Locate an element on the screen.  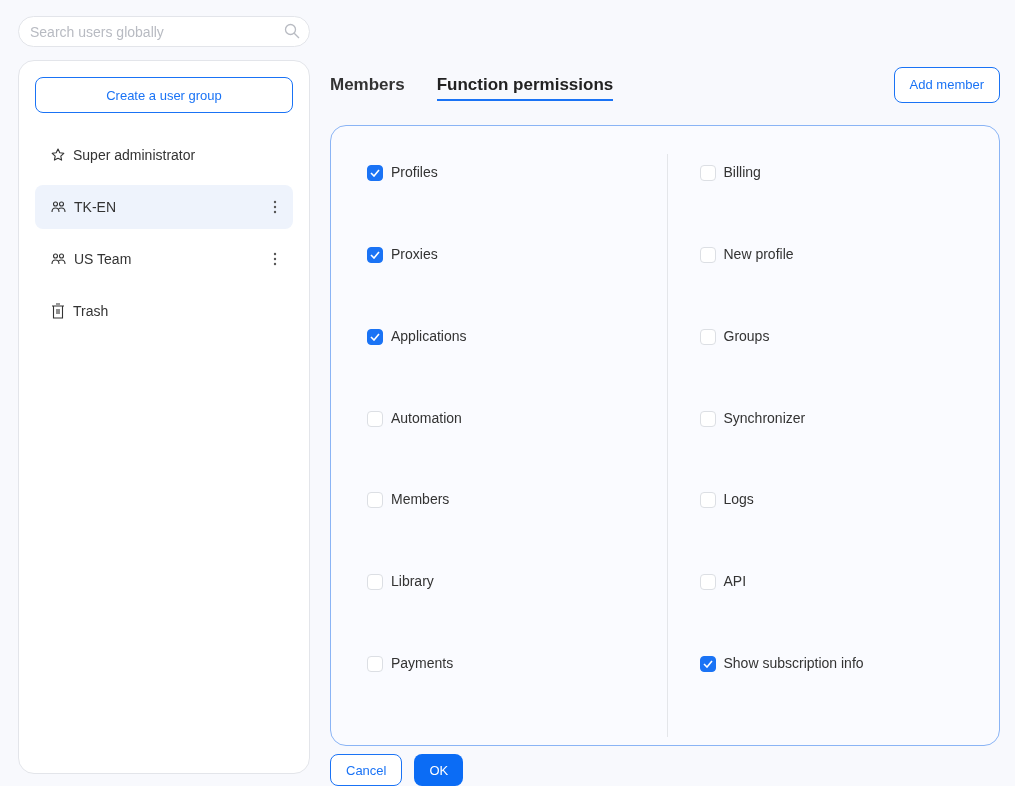
search-icon is located at coordinates (292, 31).